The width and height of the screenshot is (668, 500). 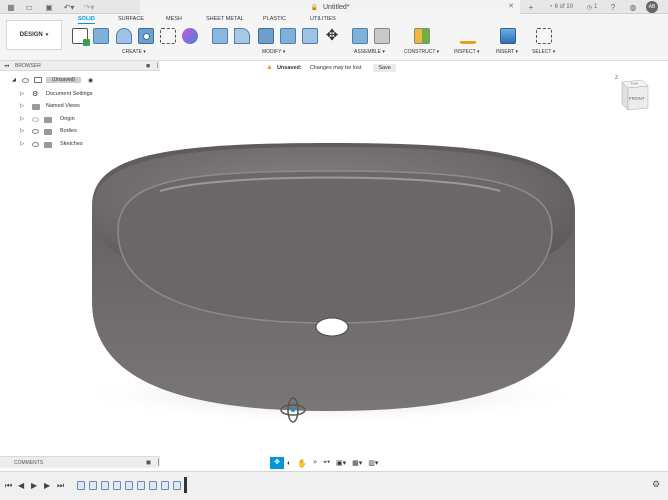 What do you see at coordinates (47, 485) in the screenshot?
I see `step-forward-icon: ▶` at bounding box center [47, 485].